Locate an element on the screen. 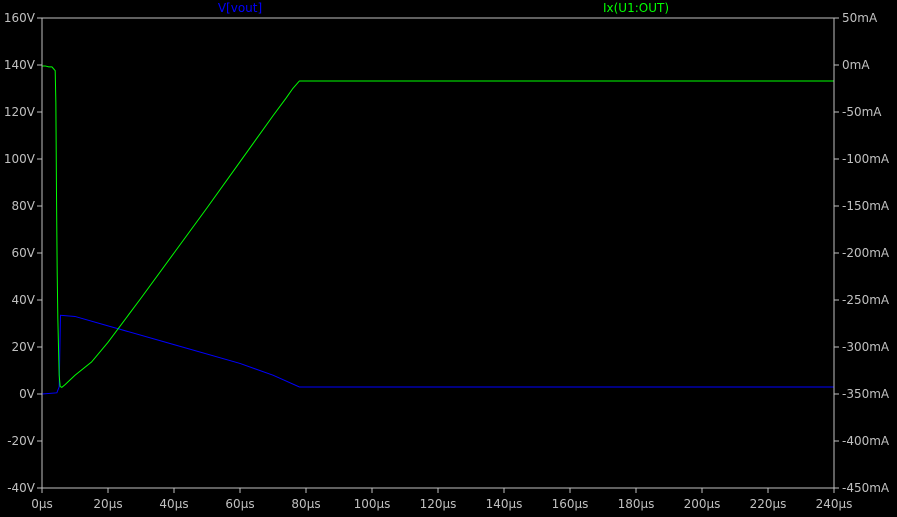 This screenshot has width=897, height=517. left-tick-label: 120V is located at coordinates (20, 112).